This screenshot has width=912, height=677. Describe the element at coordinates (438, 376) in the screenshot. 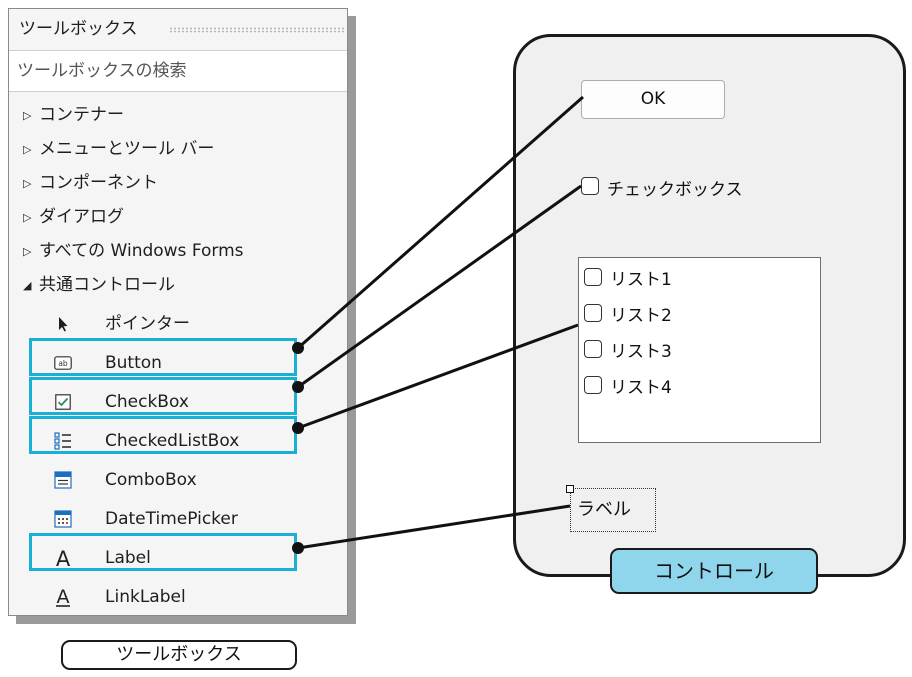

I see `connector-line-checked-list-box` at that location.